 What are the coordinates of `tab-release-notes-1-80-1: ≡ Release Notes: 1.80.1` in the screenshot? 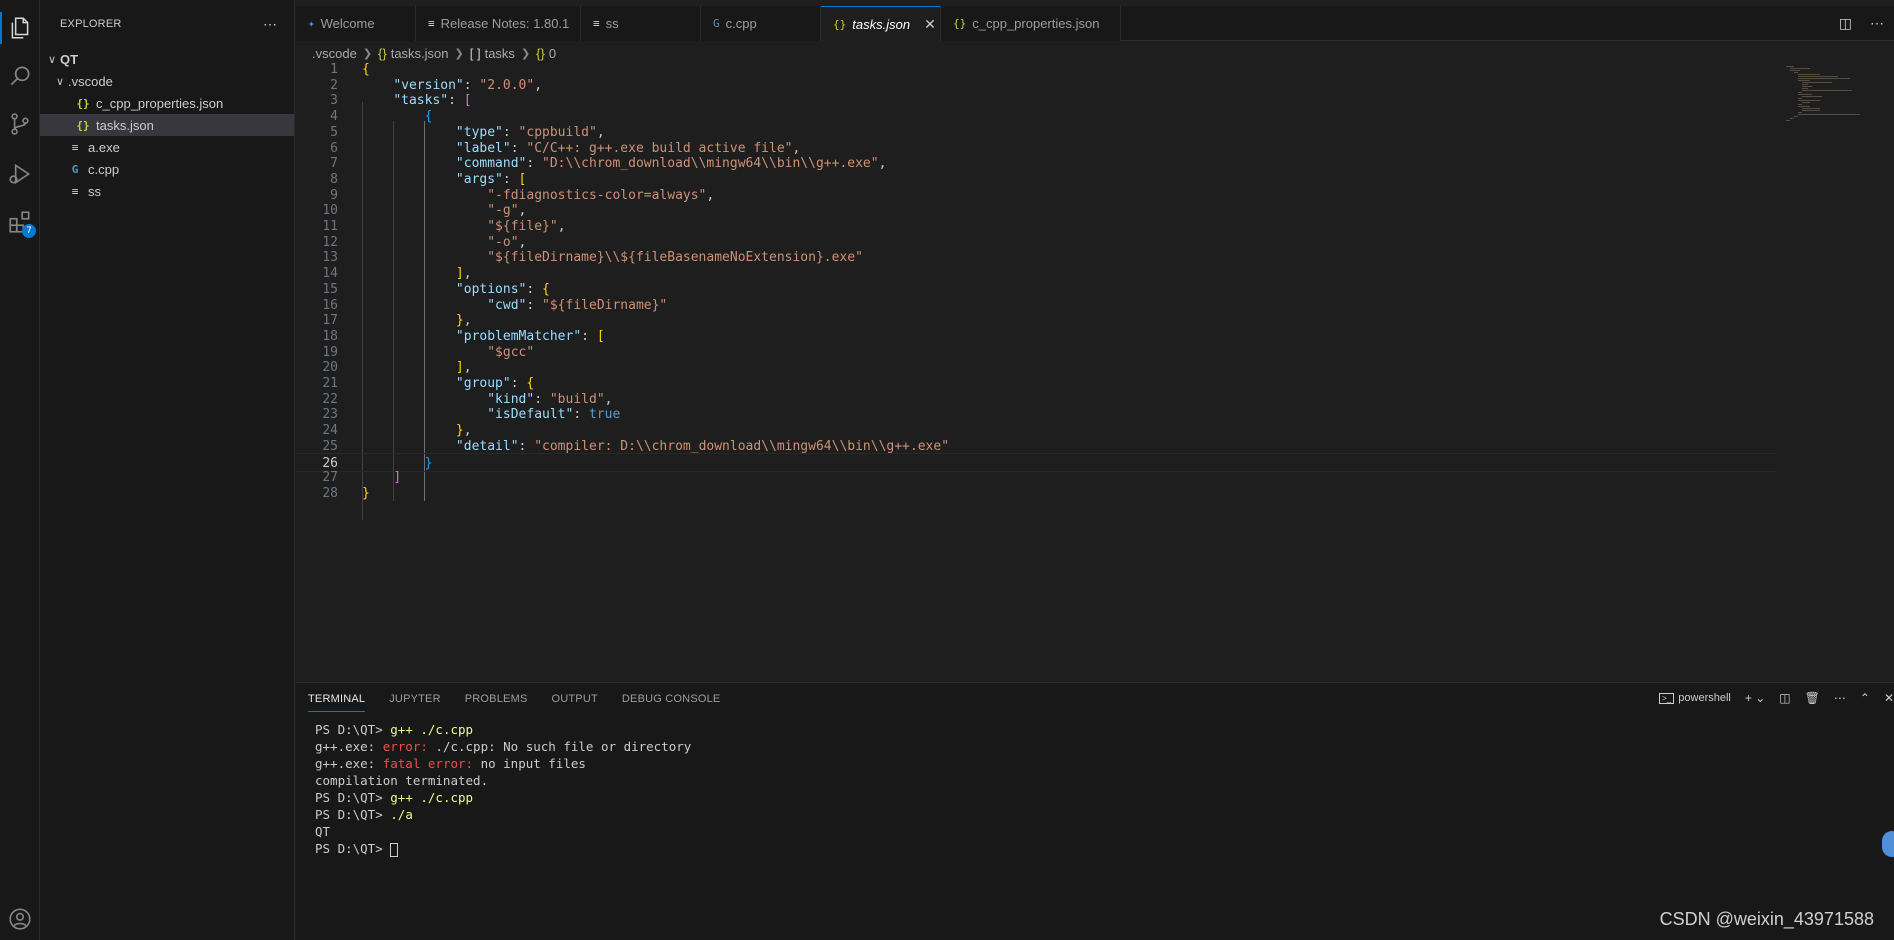 It's located at (498, 23).